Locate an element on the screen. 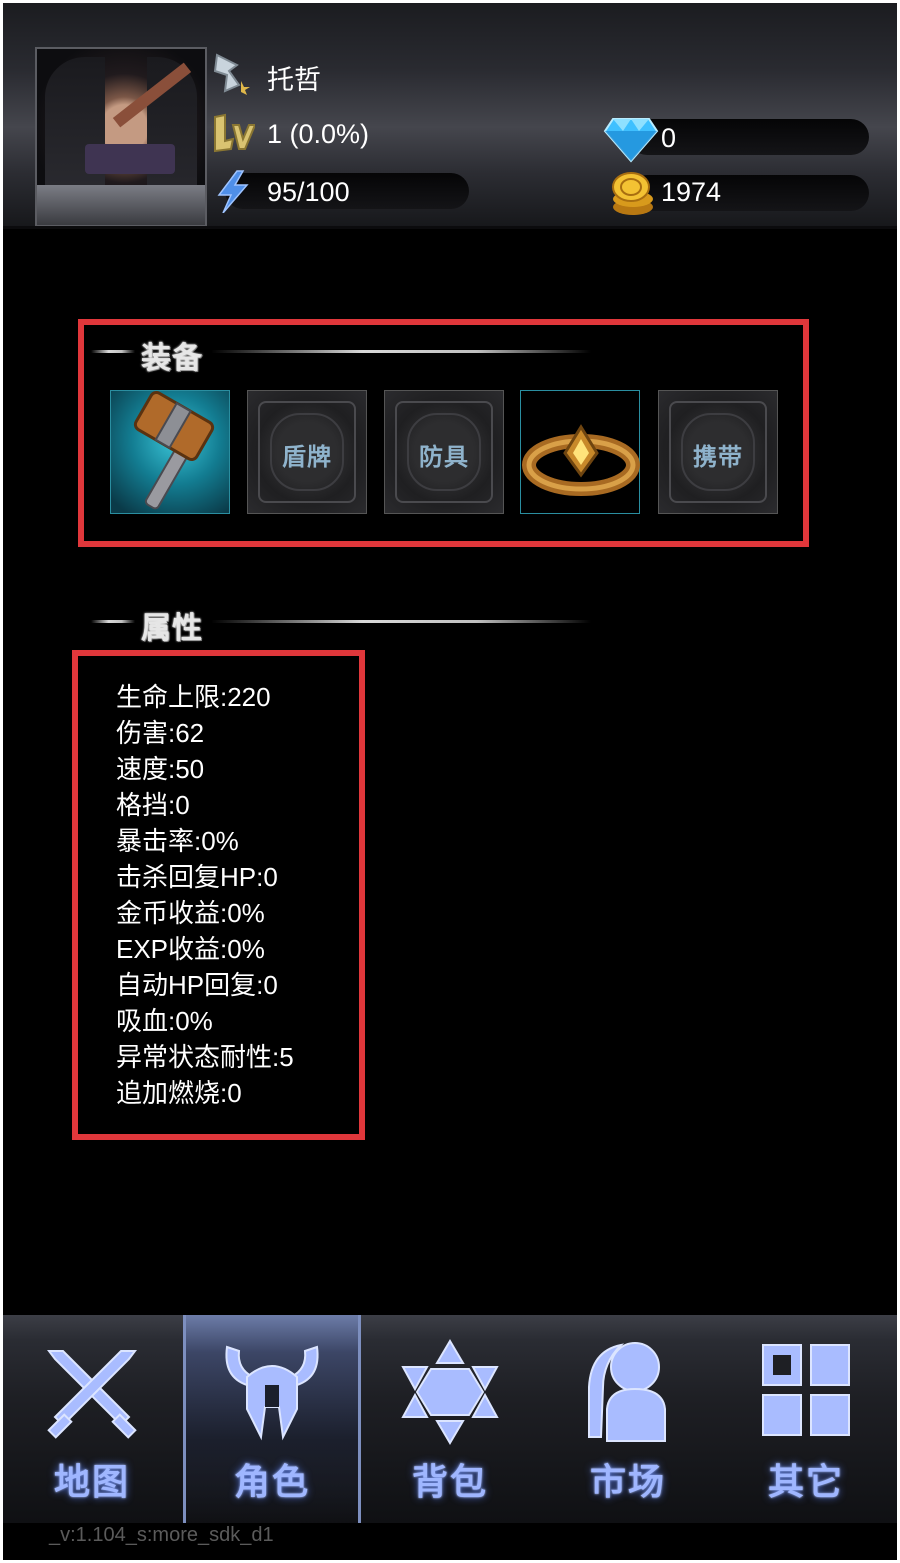 This screenshot has width=900, height=1563. attr-block: 格挡:0 is located at coordinates (153, 805).